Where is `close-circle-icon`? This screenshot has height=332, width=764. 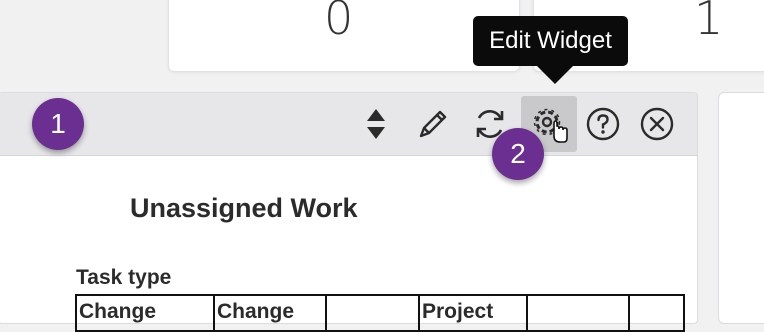 close-circle-icon is located at coordinates (657, 124).